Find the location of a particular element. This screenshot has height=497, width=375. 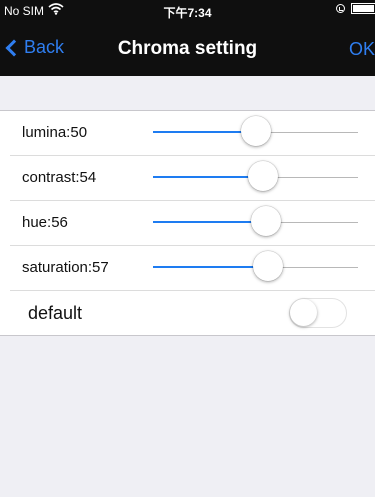

lumina-label: lumina:50 is located at coordinates (55, 132).